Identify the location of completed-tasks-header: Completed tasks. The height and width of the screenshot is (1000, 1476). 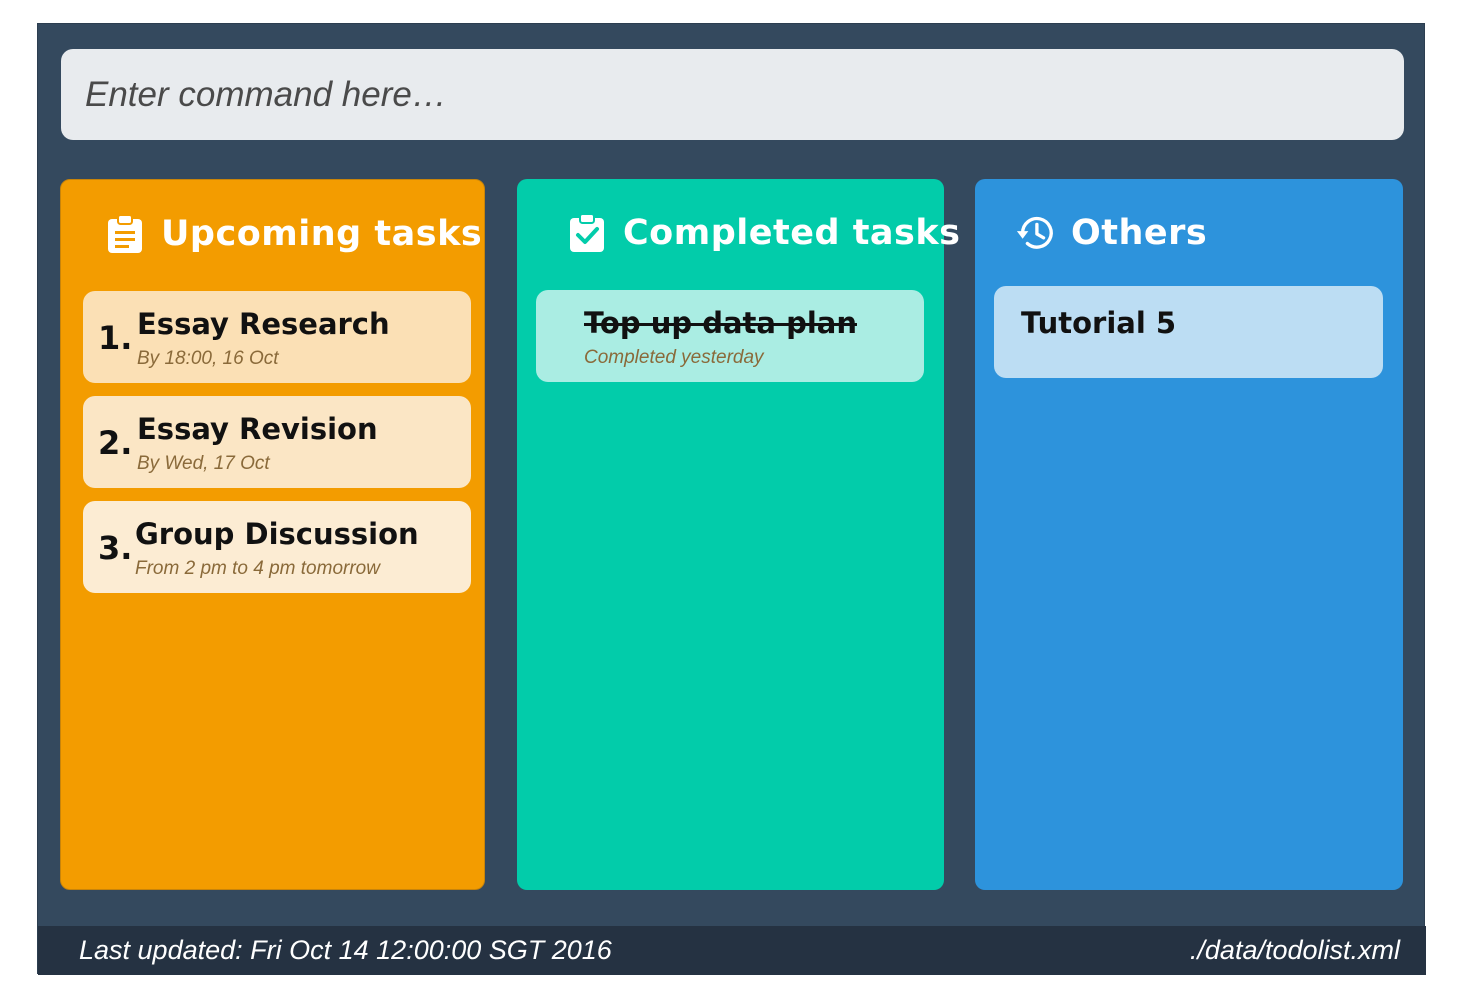
(764, 233).